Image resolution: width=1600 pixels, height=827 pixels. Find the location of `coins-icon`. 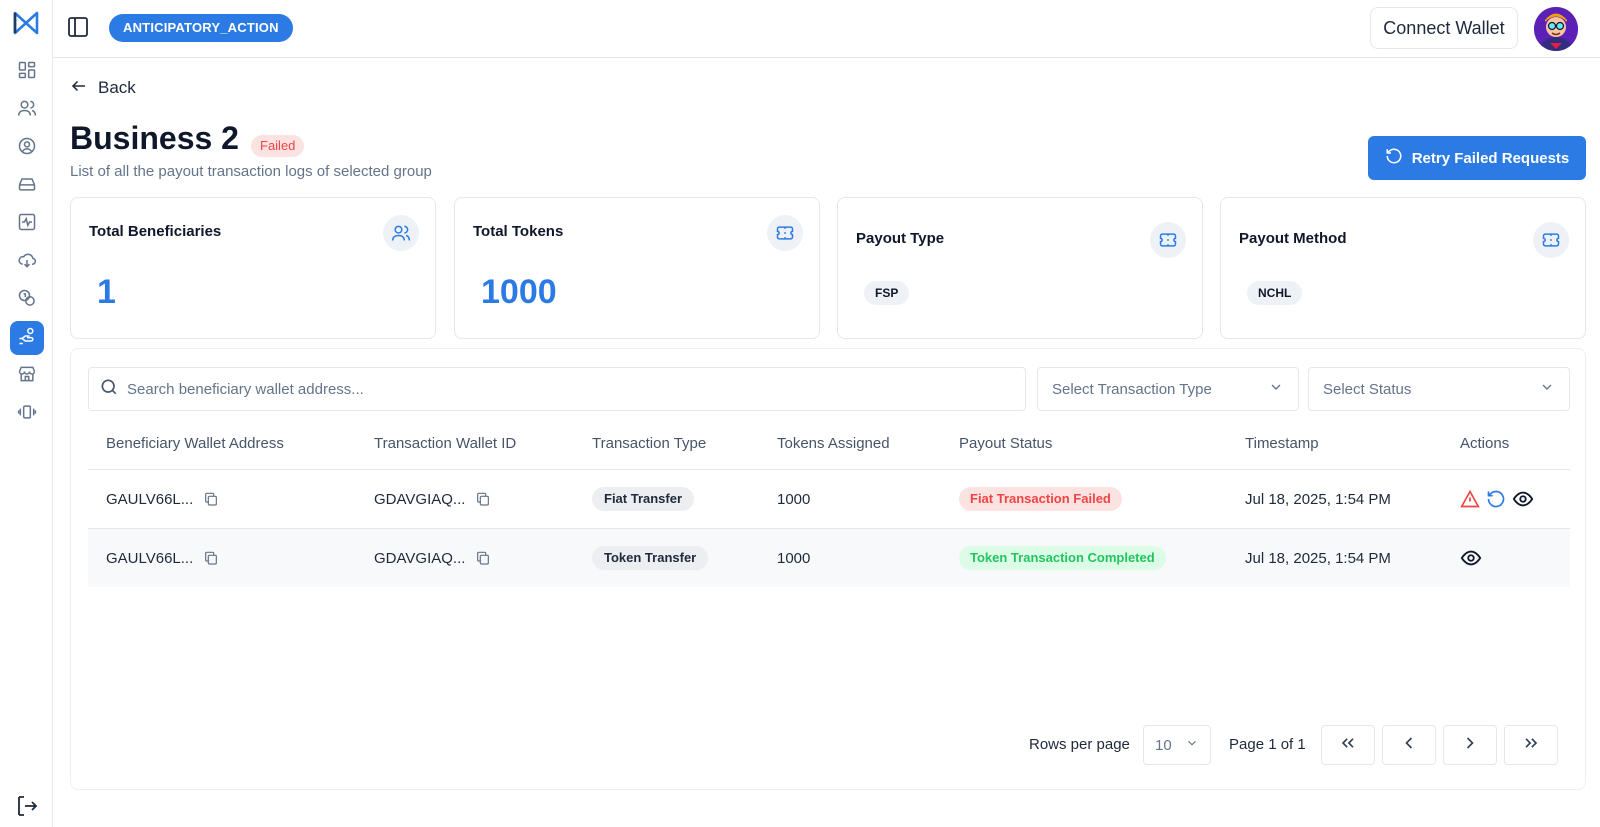

coins-icon is located at coordinates (27, 300).